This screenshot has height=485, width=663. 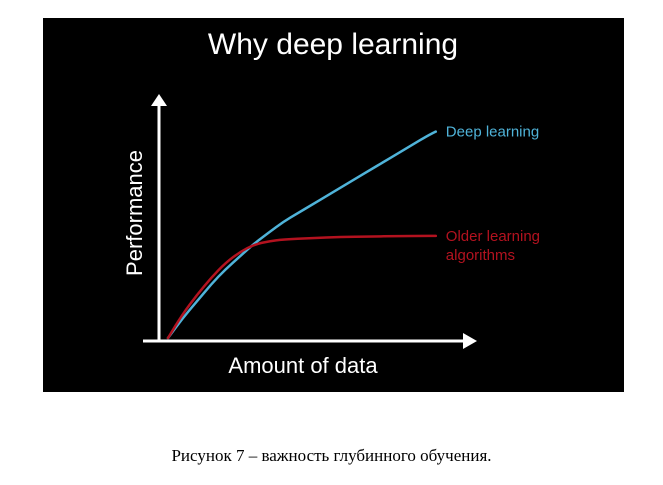 I want to click on x-axis, so click(x=310, y=341).